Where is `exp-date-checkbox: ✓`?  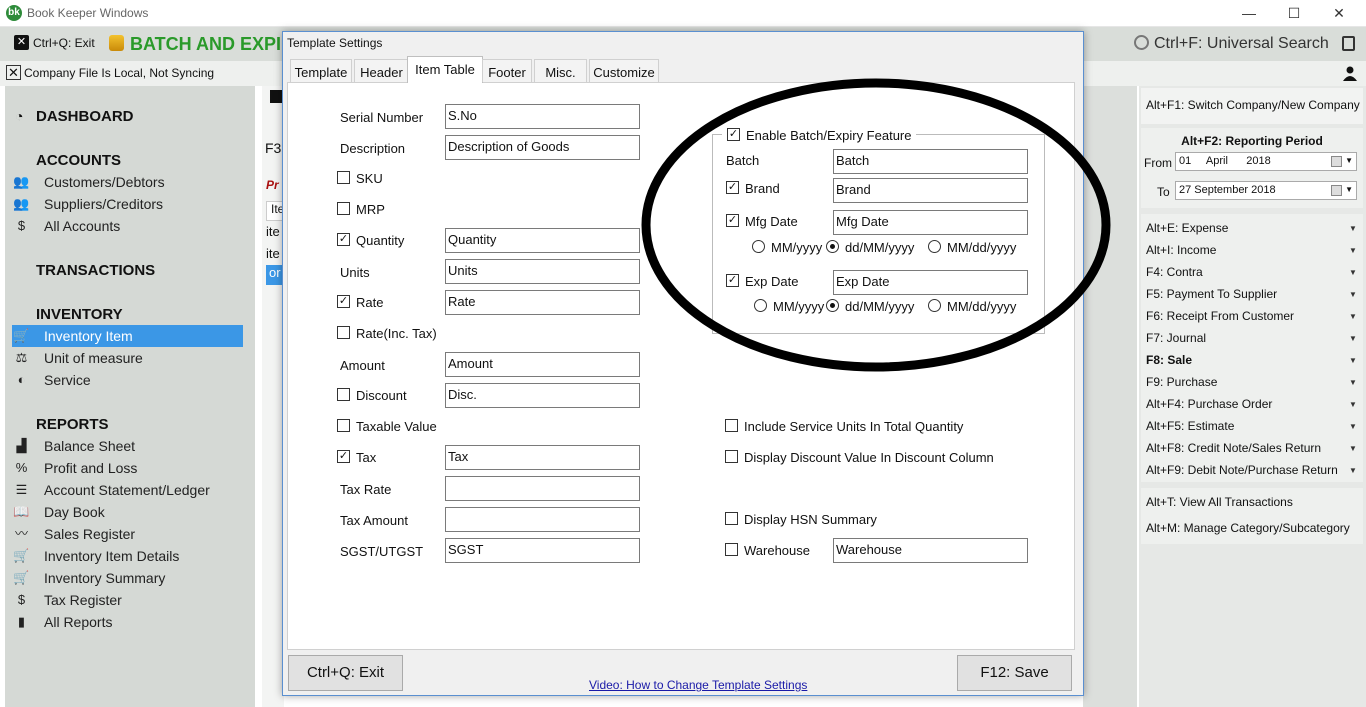 exp-date-checkbox: ✓ is located at coordinates (732, 280).